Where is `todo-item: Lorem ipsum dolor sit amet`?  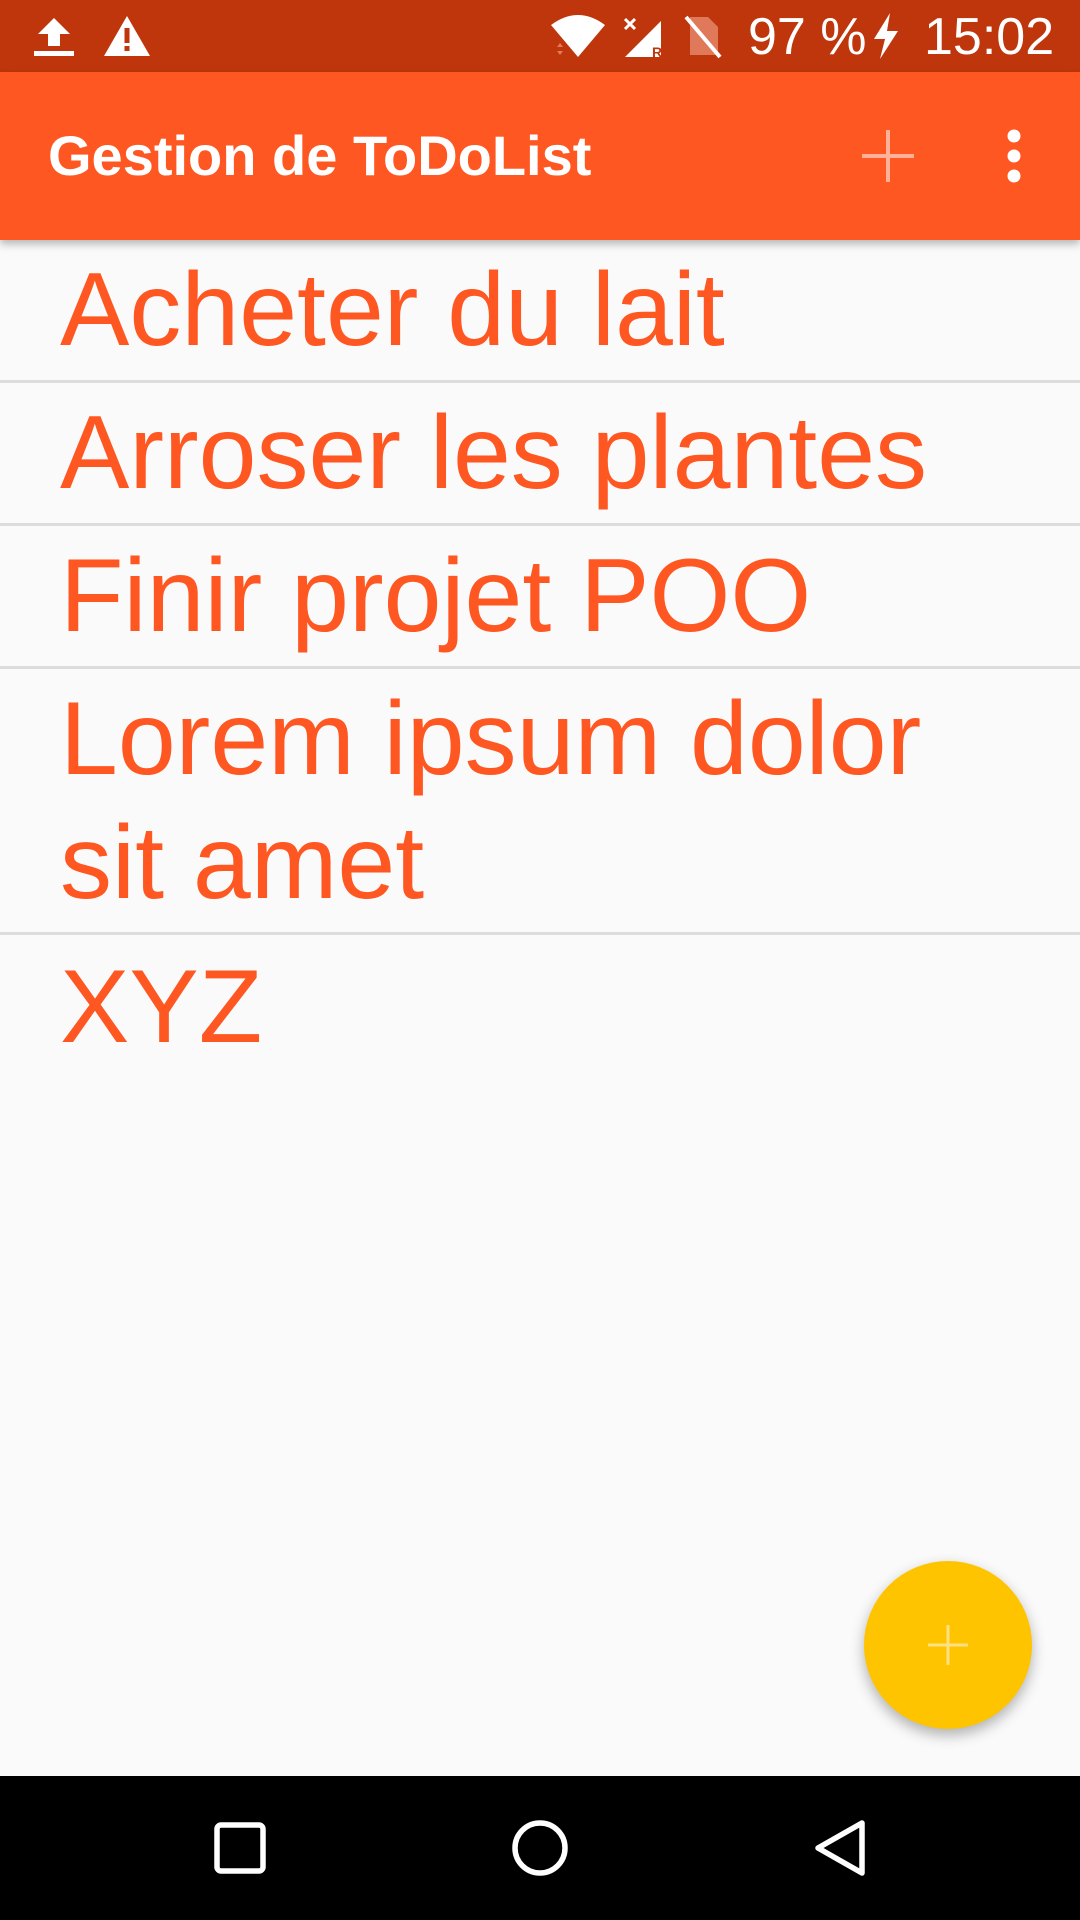
todo-item: Lorem ipsum dolor sit amet is located at coordinates (540, 802).